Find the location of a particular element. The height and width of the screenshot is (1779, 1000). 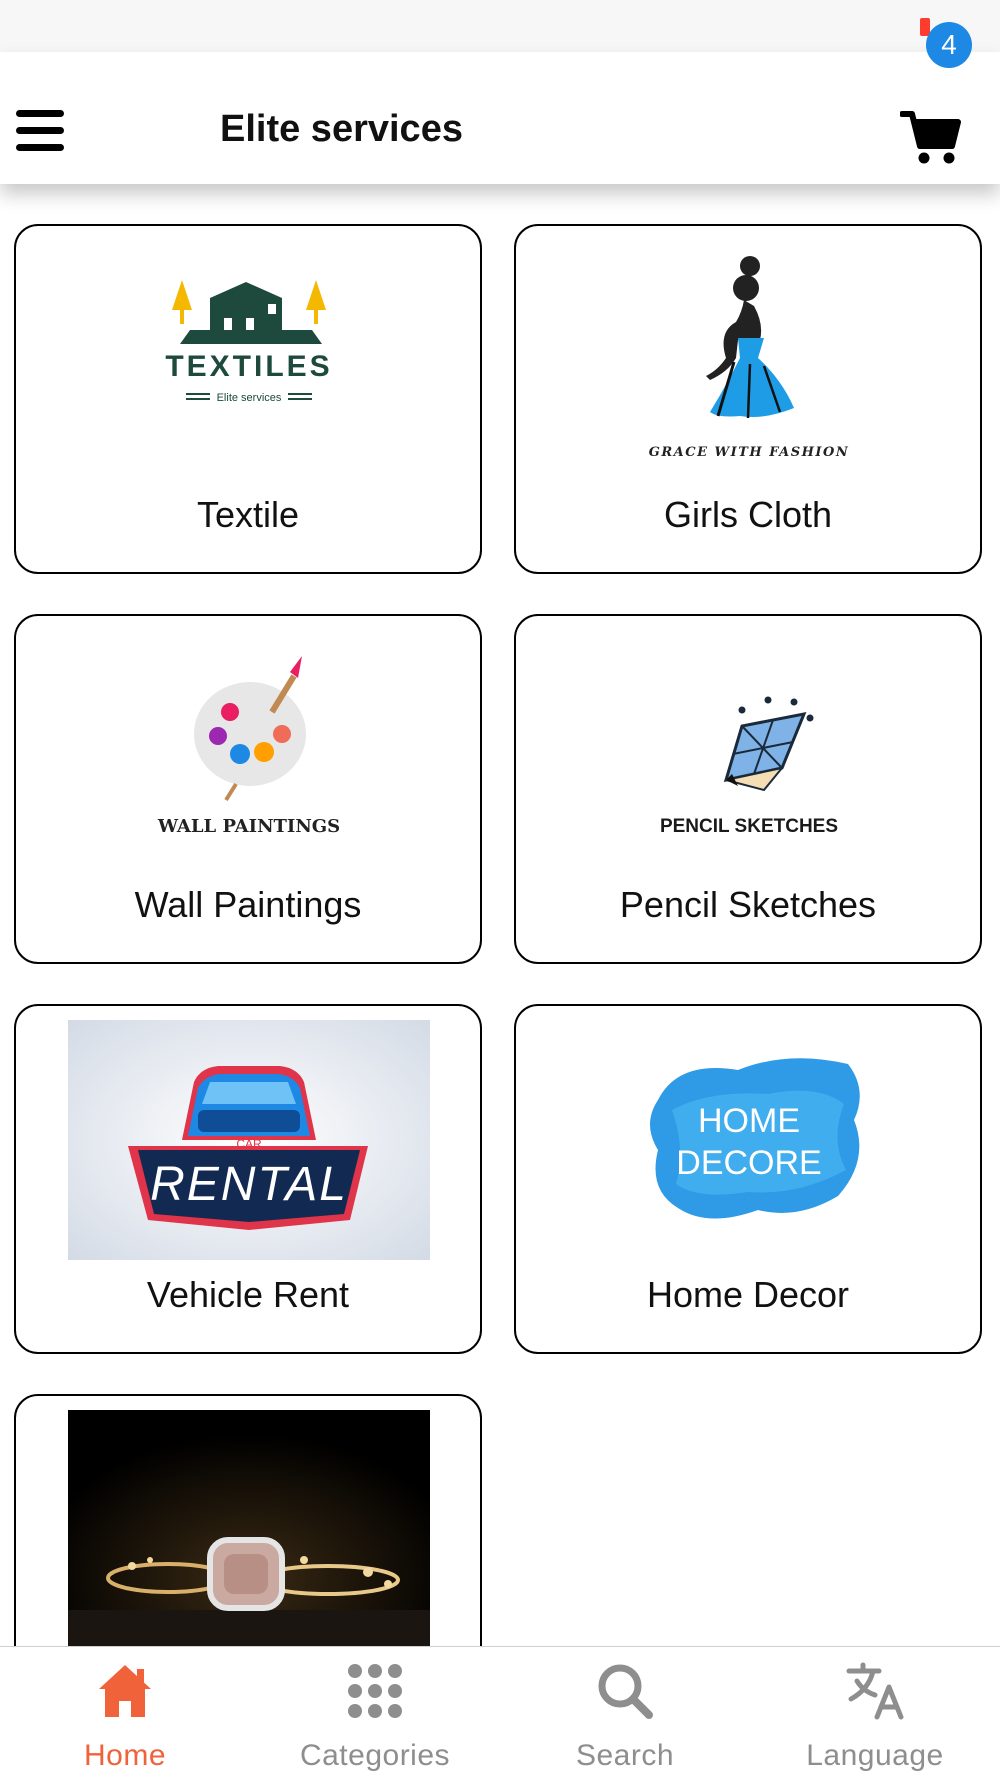

svg-text: Elite services is located at coordinates (249, 398).